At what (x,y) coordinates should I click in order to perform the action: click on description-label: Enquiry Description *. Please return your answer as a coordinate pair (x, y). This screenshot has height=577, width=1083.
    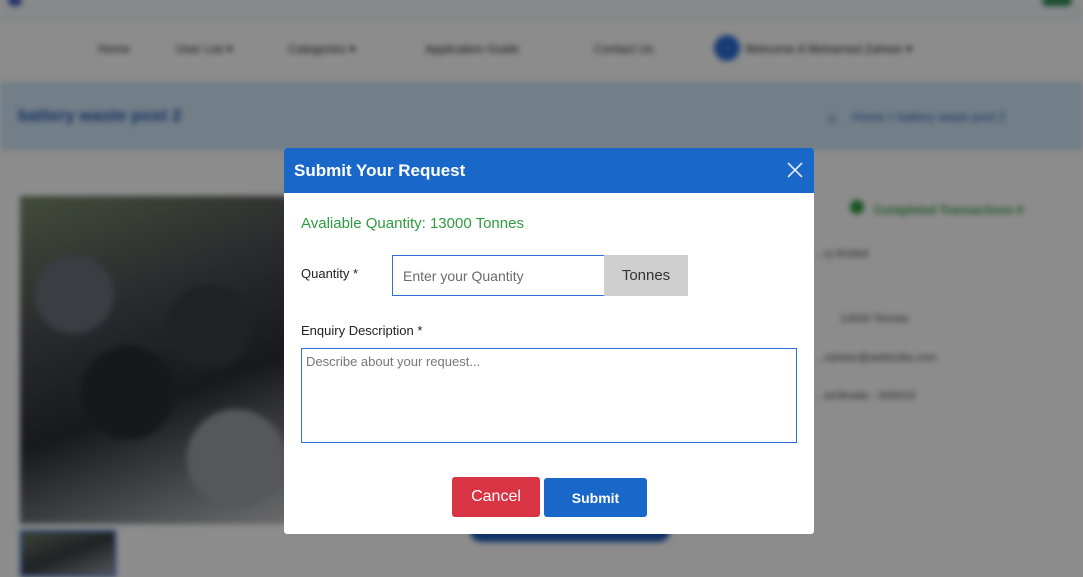
    Looking at the image, I should click on (362, 330).